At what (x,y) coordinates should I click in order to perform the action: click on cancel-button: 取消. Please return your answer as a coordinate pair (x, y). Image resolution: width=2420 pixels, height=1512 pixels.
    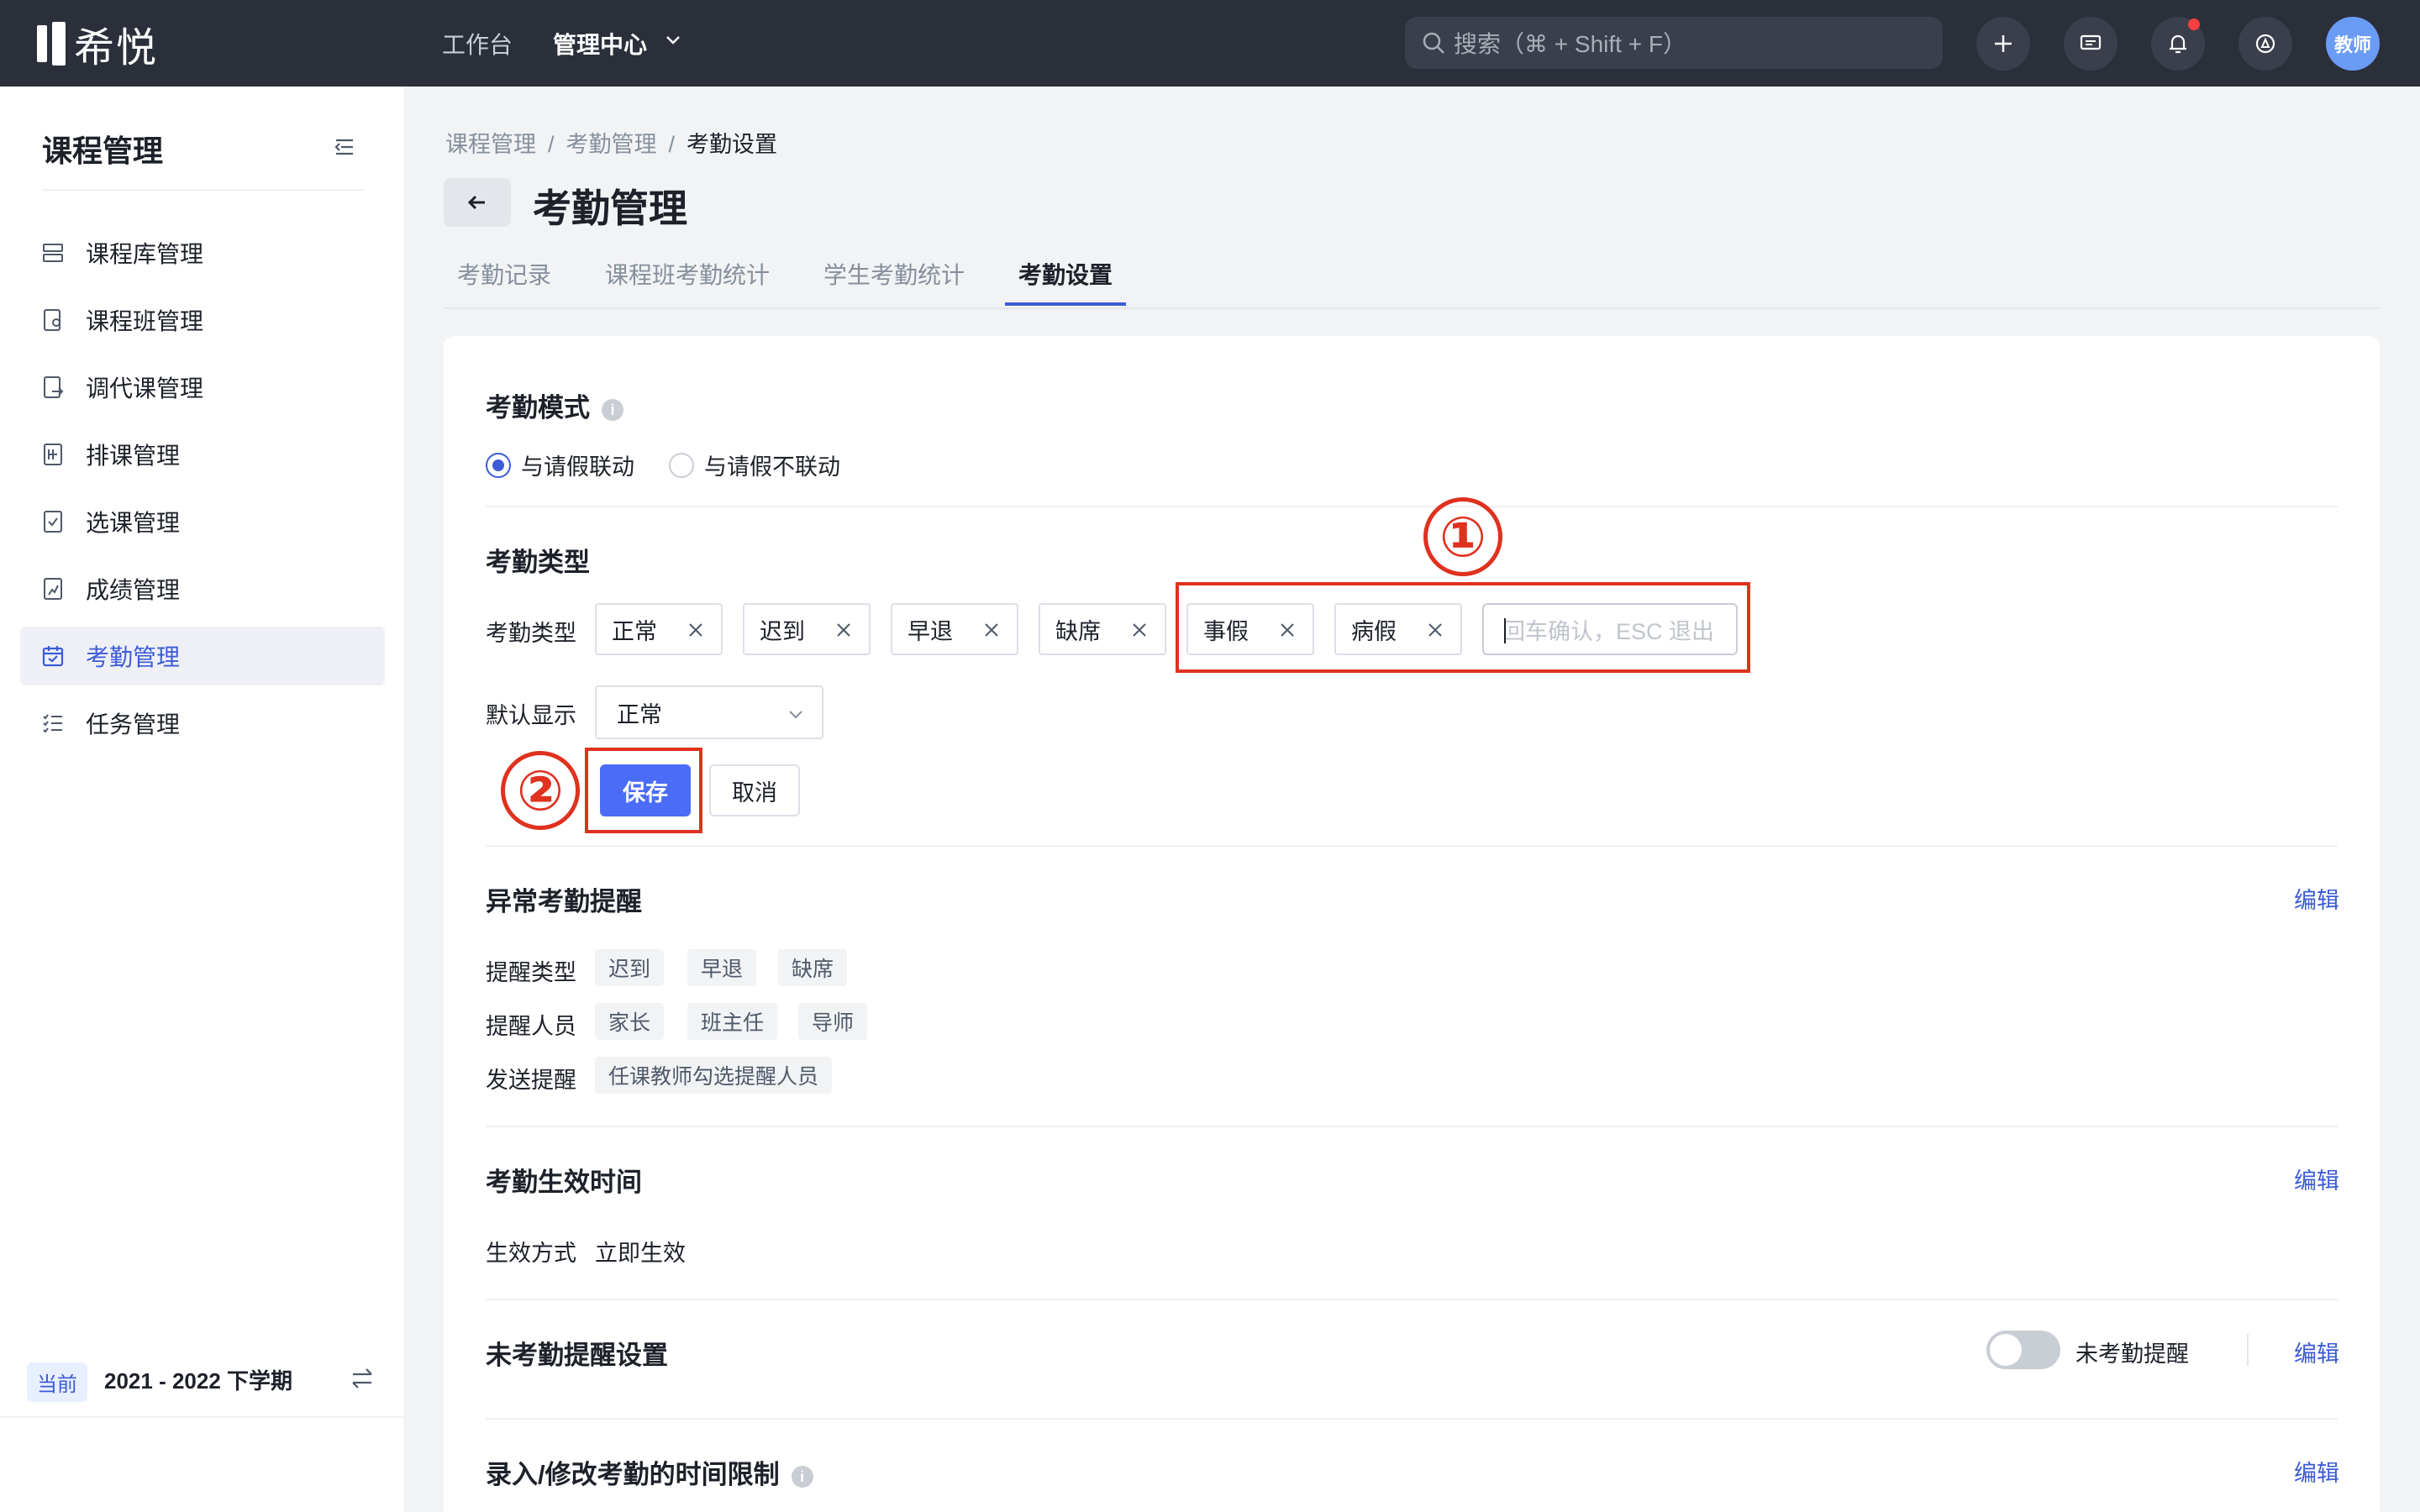
    Looking at the image, I should click on (754, 790).